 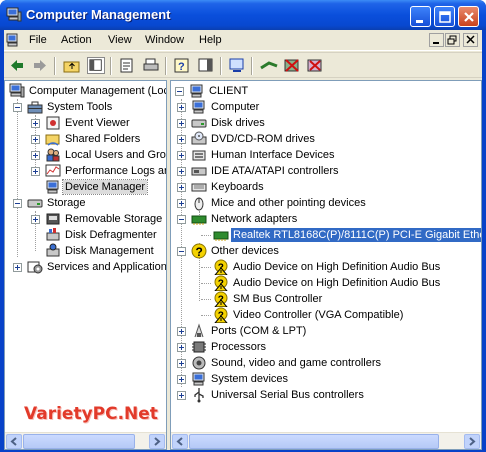 I want to click on mdi-minimize-button, so click(x=436, y=40).